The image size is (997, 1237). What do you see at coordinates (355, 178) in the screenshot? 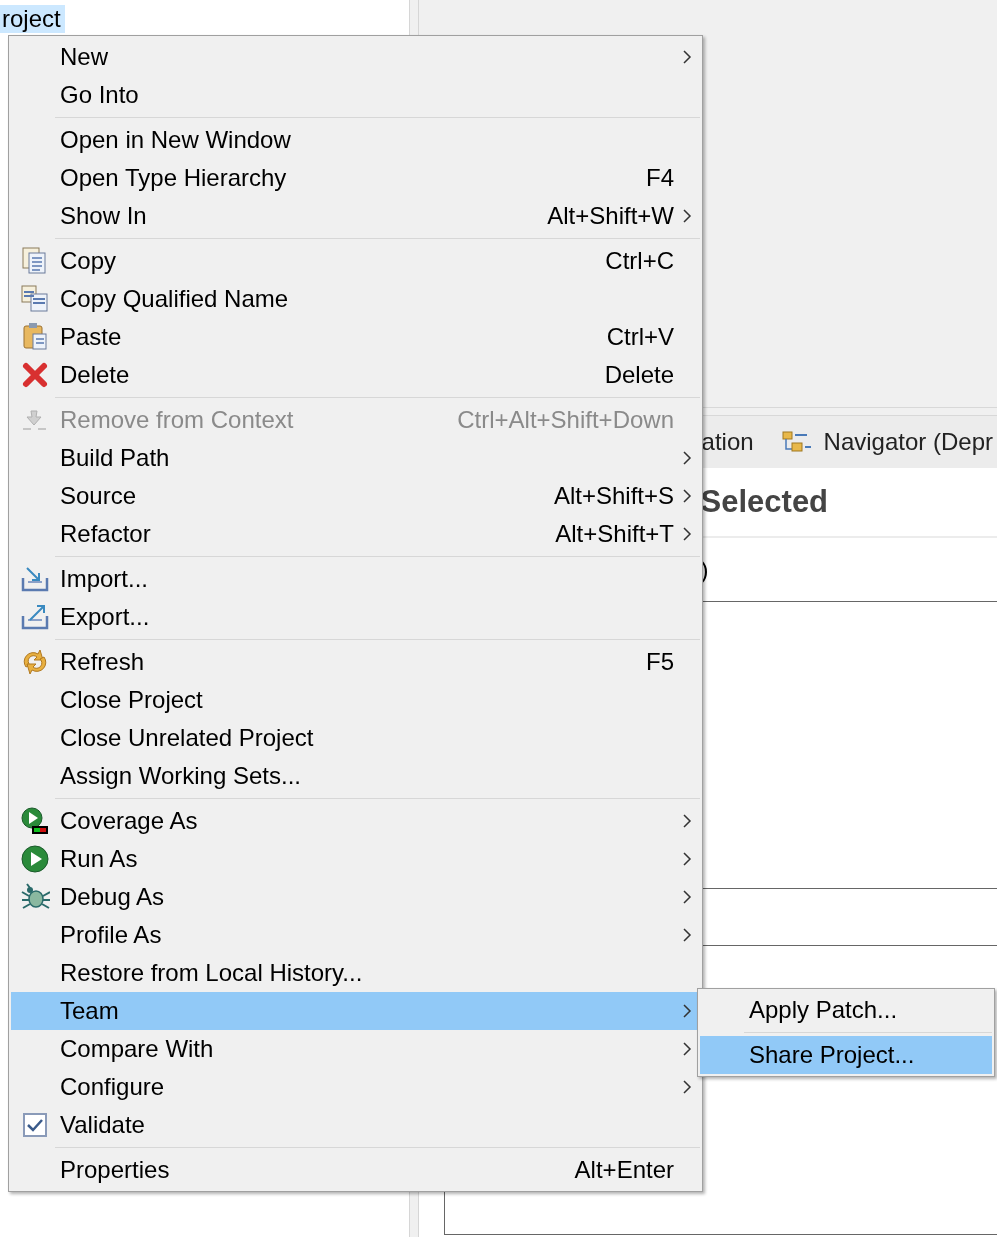
I see `menu-item: Open Type Hierarchy F4` at bounding box center [355, 178].